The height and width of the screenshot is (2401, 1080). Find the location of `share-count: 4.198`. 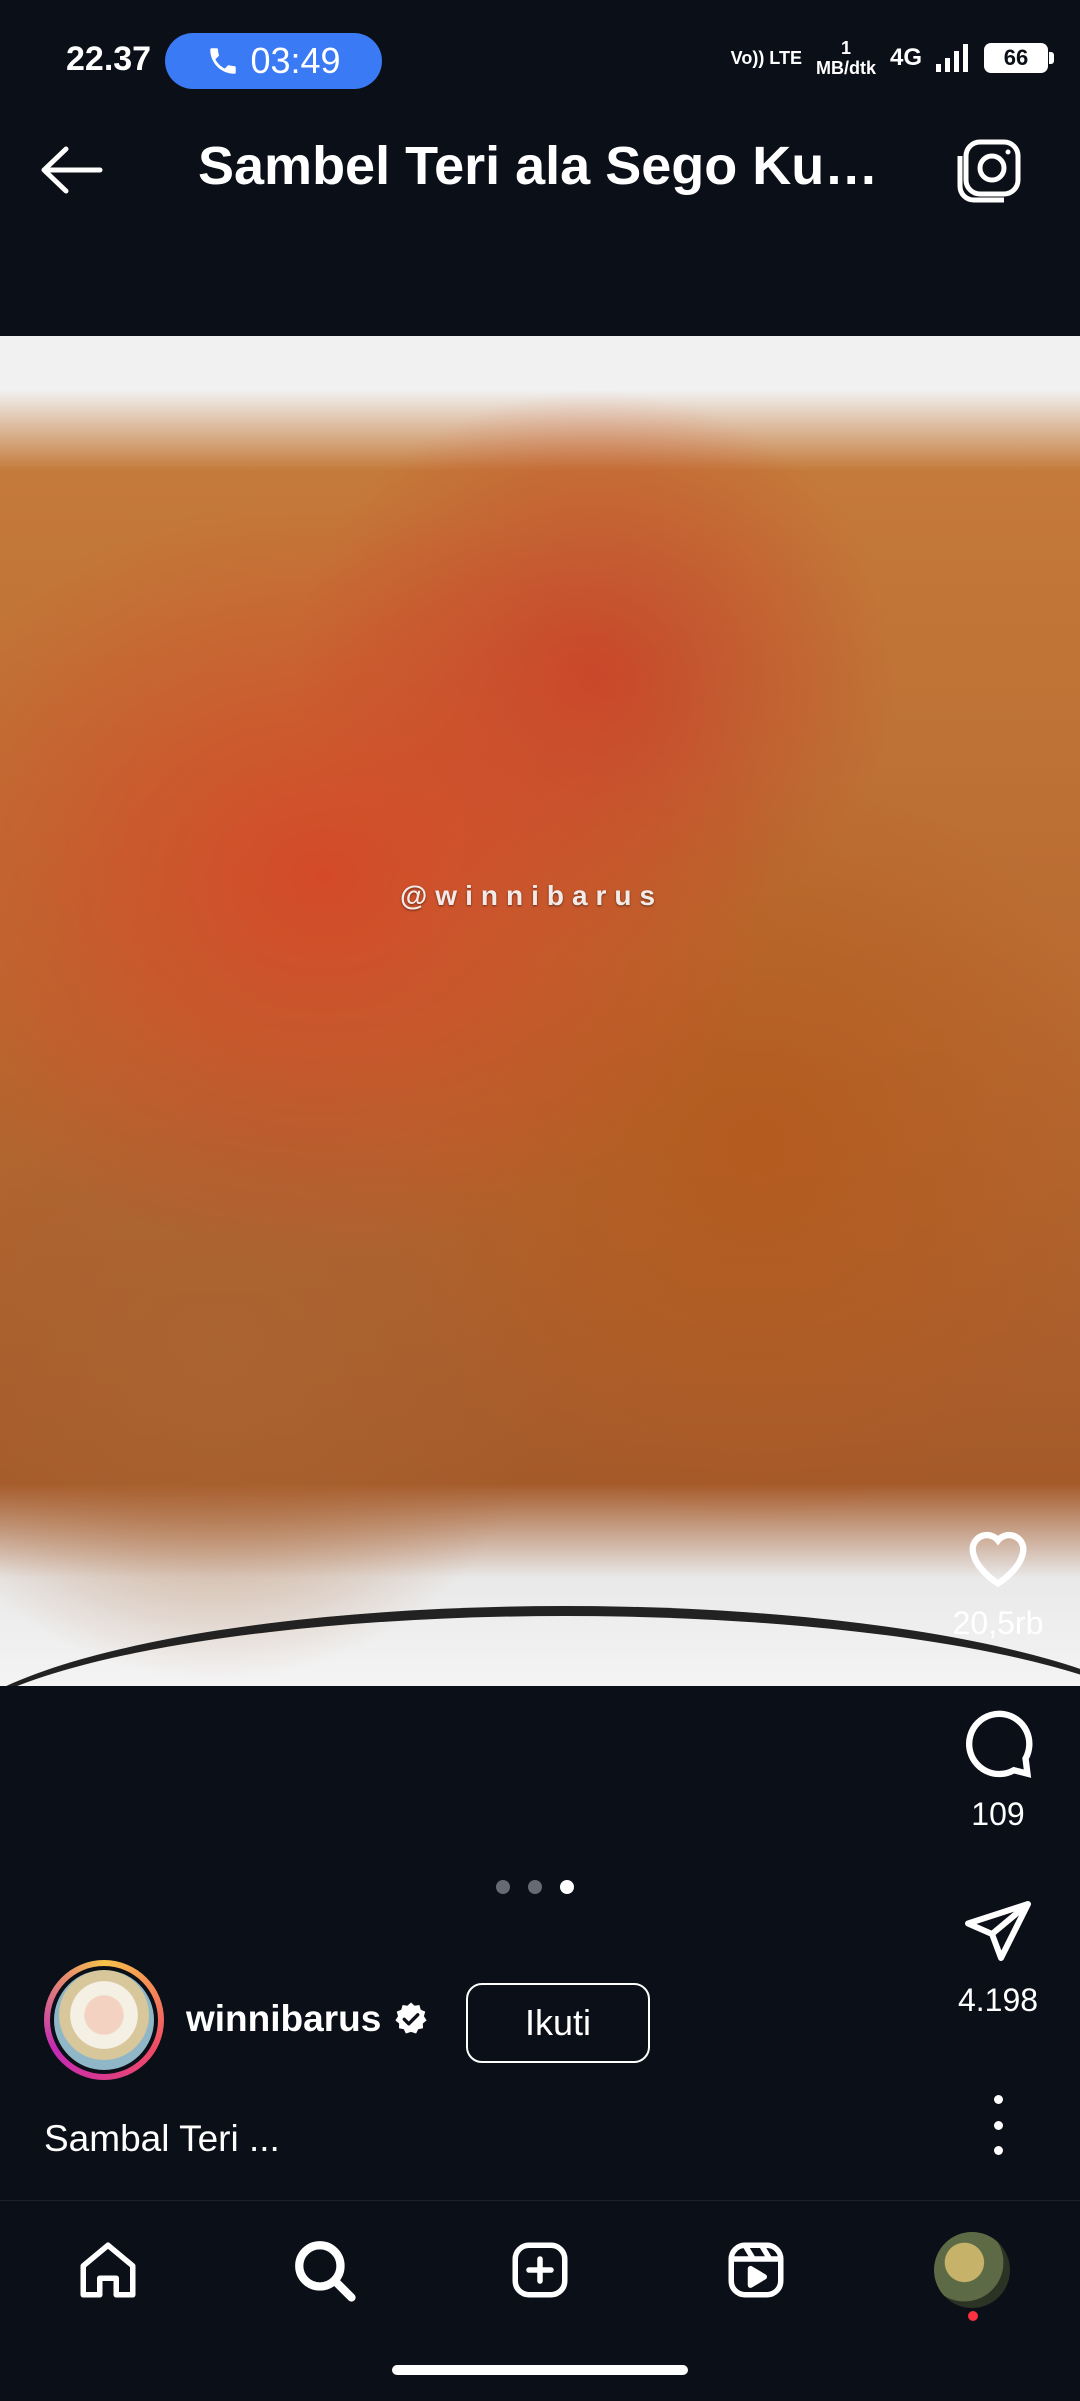

share-count: 4.198 is located at coordinates (998, 2000).